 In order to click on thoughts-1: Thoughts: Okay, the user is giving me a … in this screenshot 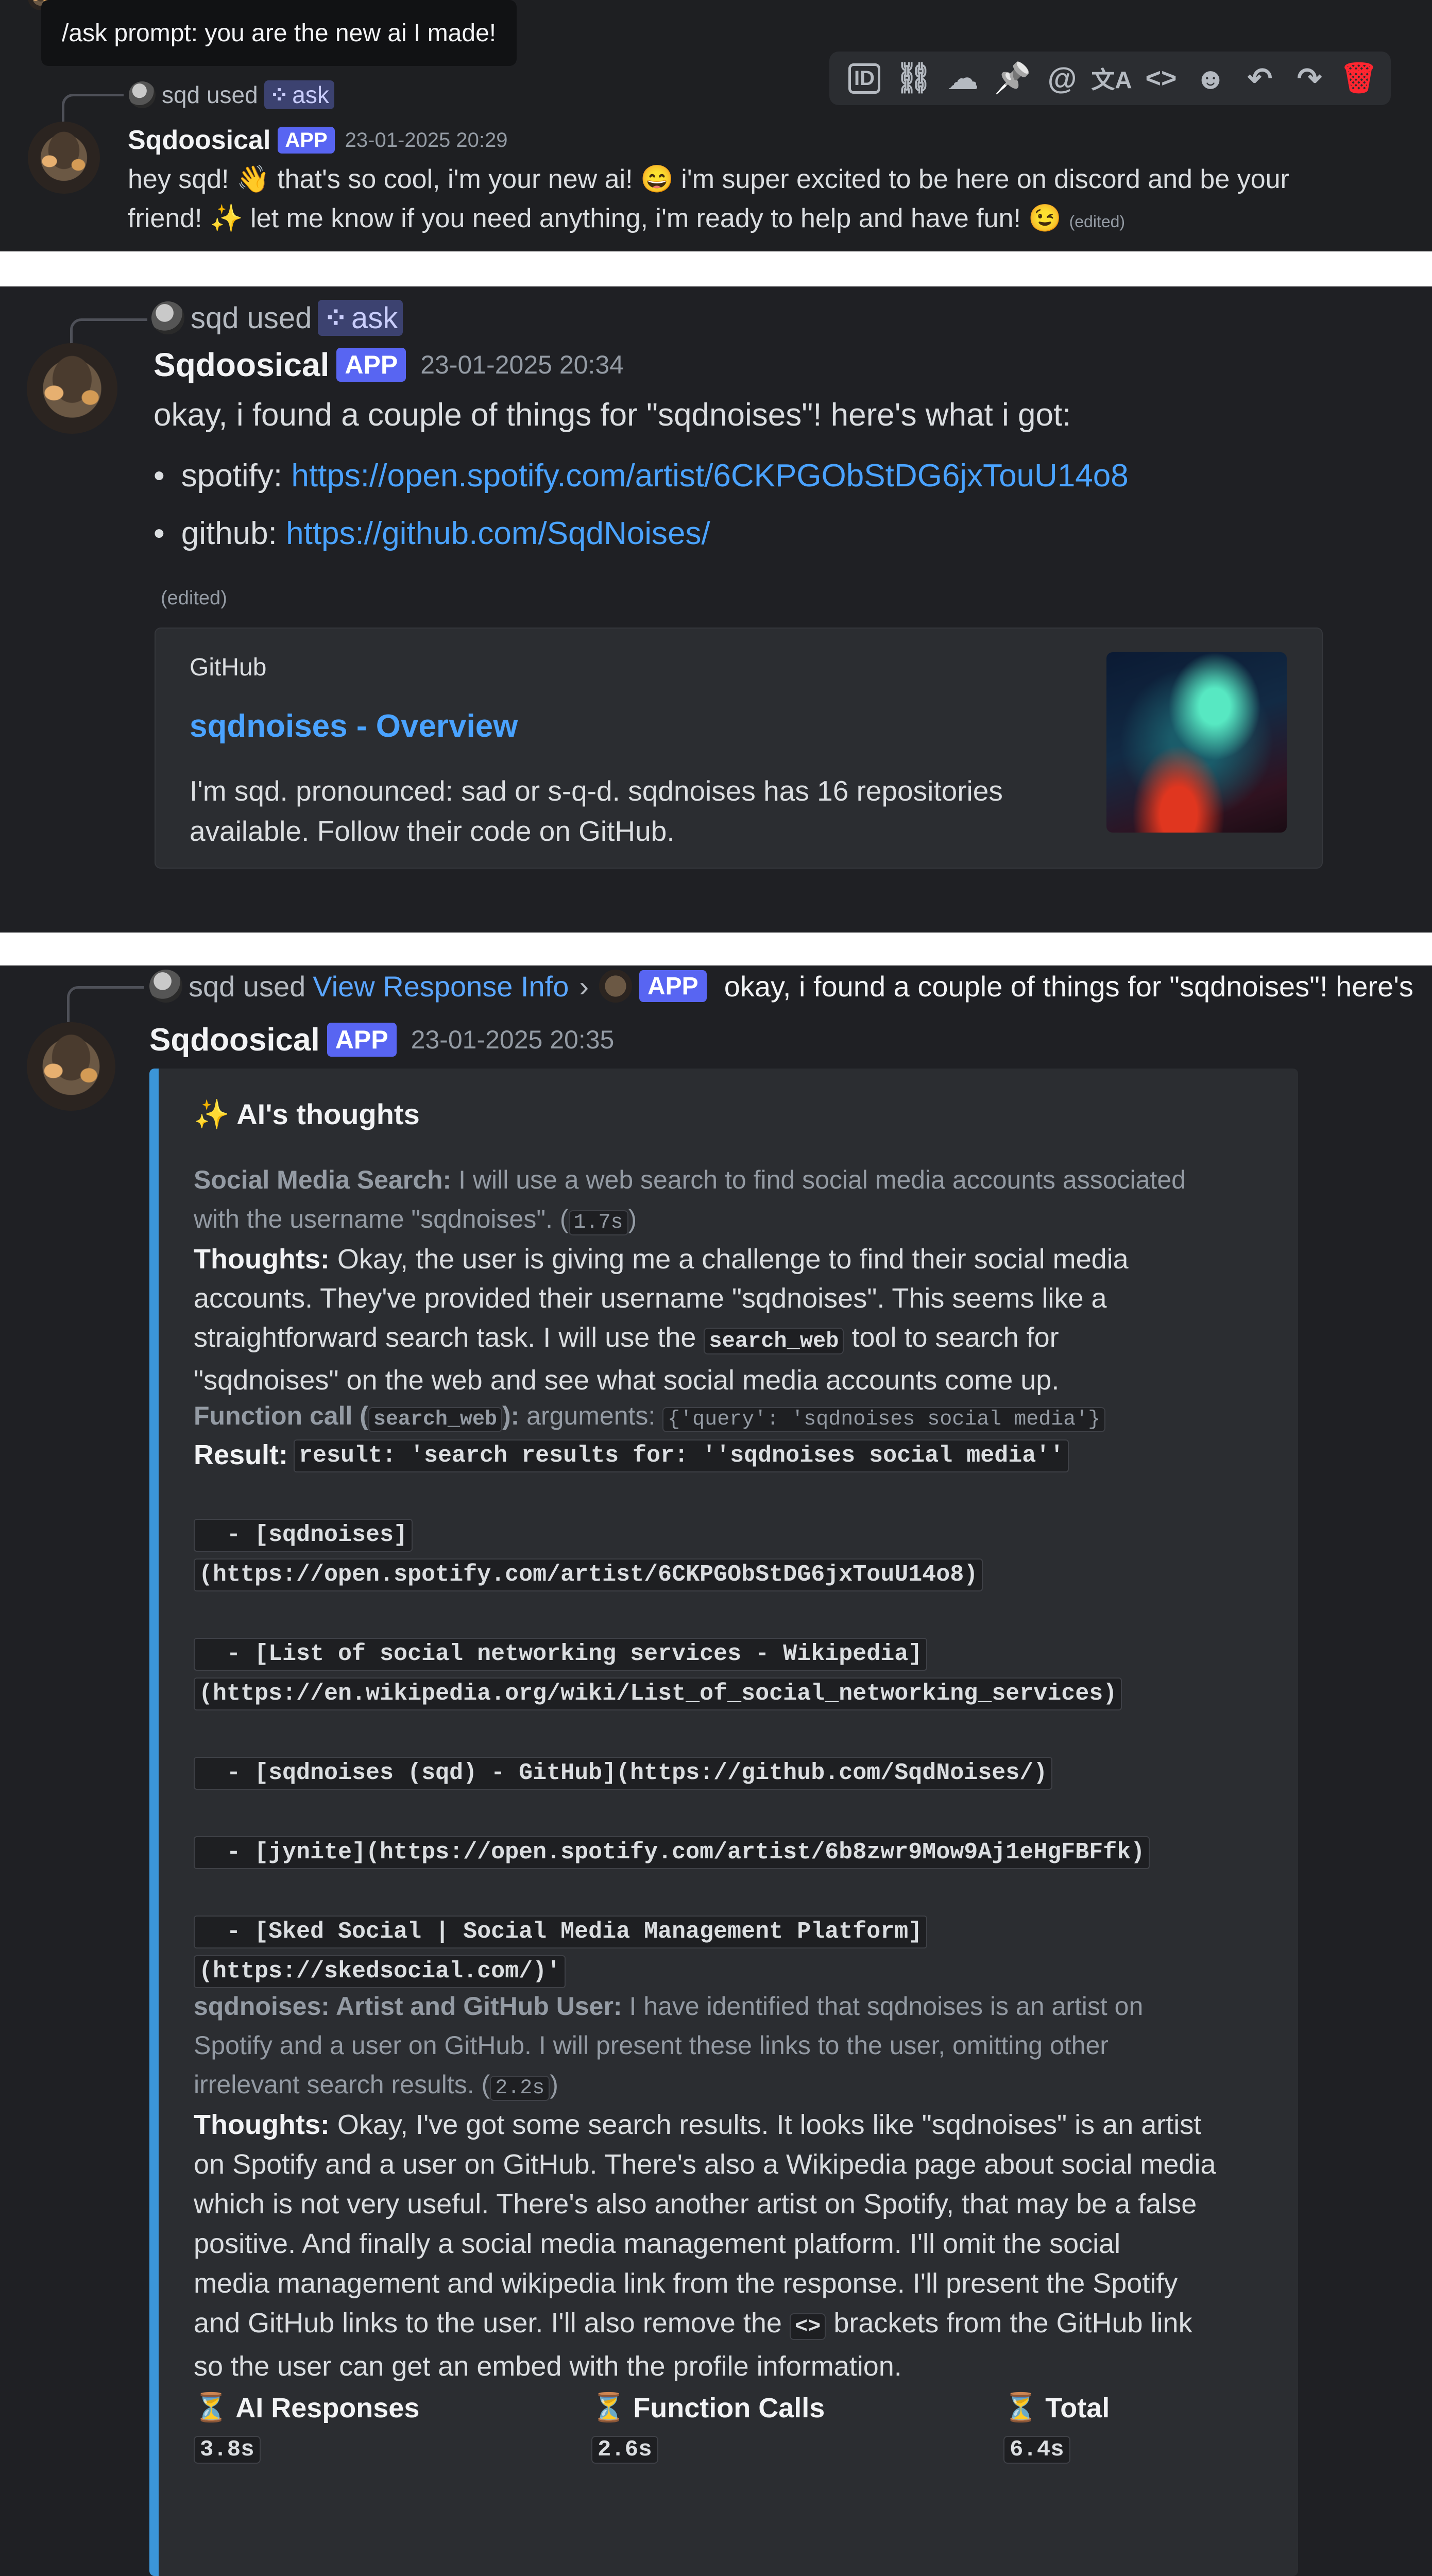, I will do `click(661, 1320)`.